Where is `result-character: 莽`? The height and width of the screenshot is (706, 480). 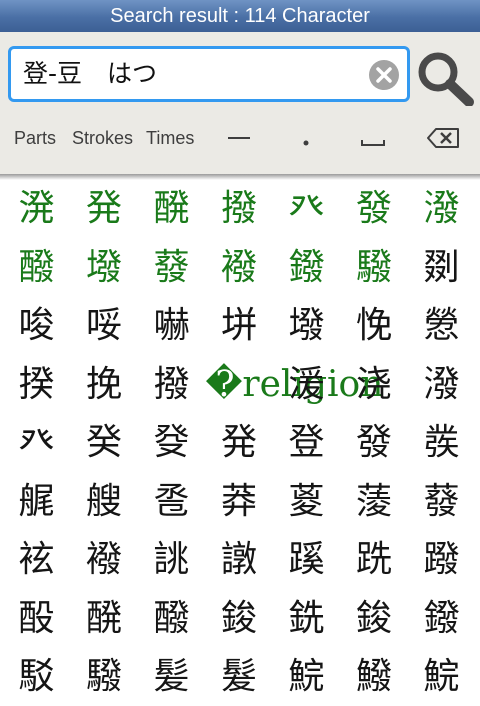
result-character: 莽 is located at coordinates (239, 502).